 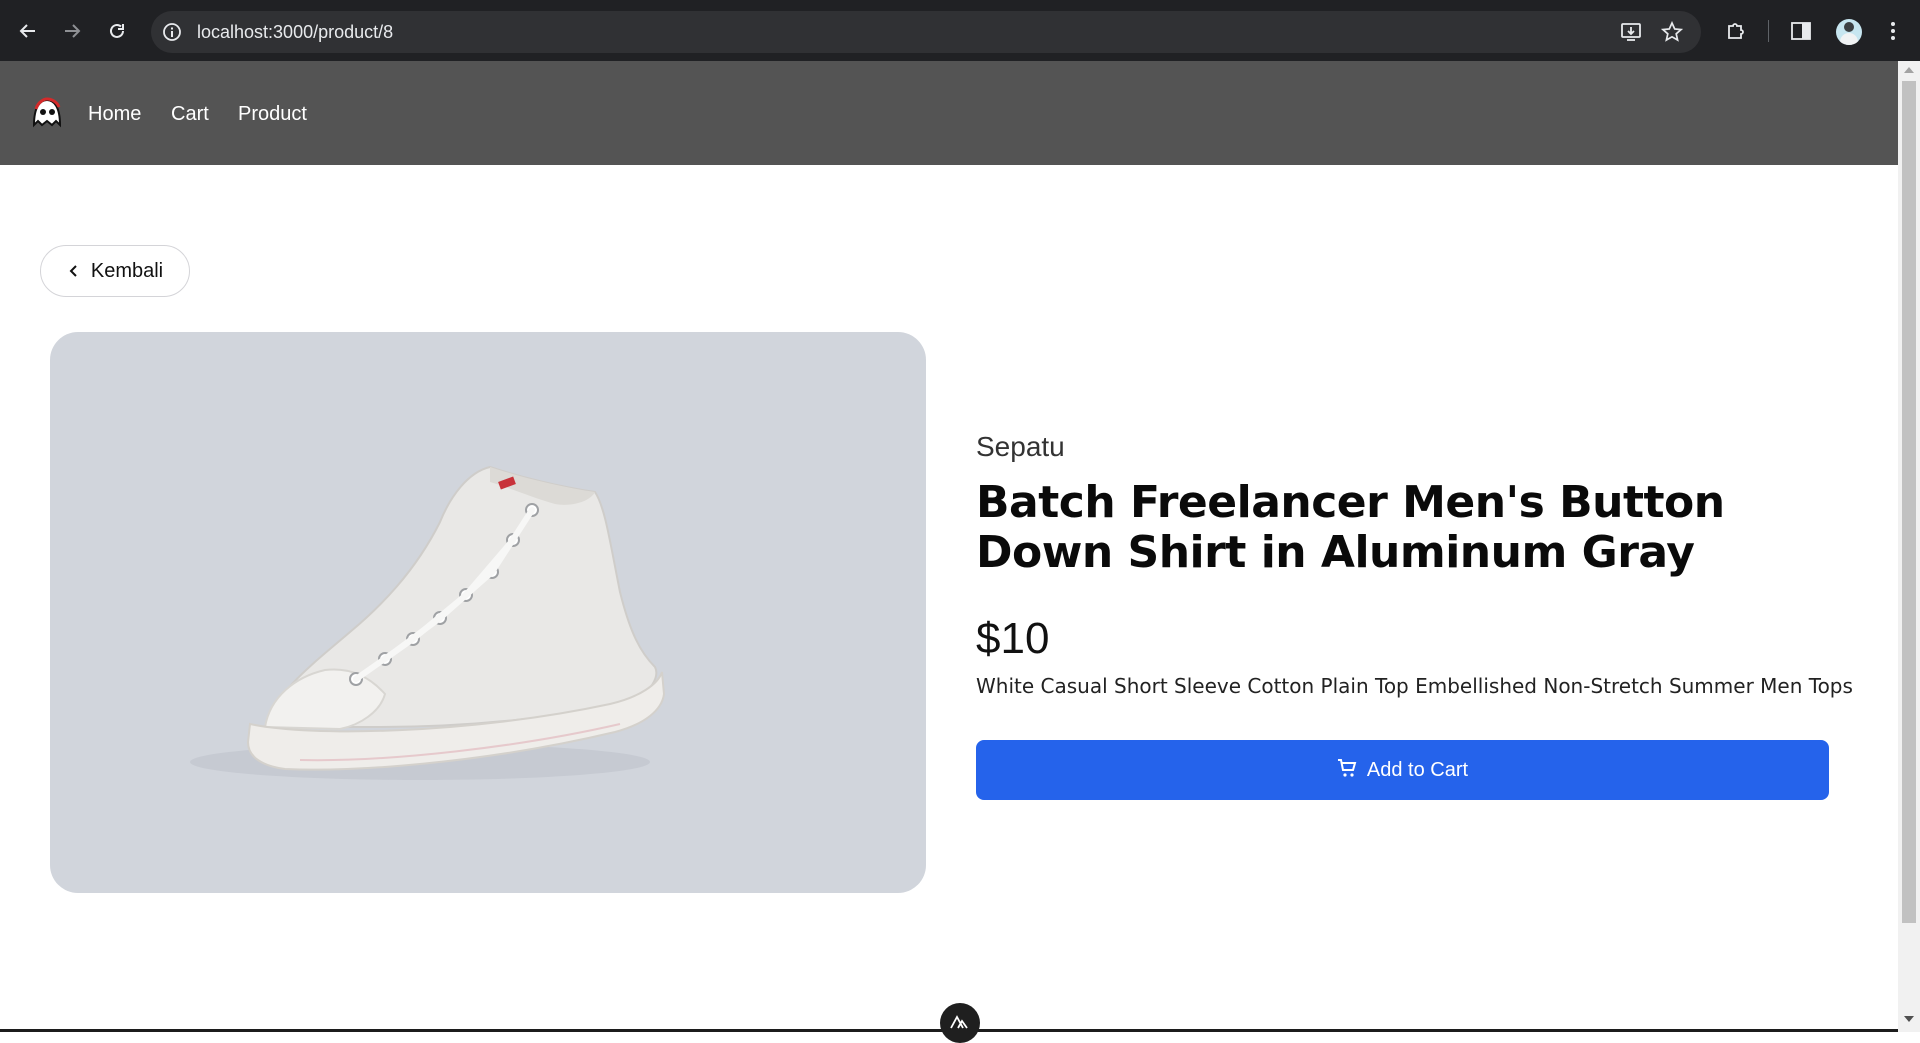 I want to click on page-scrollbar, so click(x=1909, y=546).